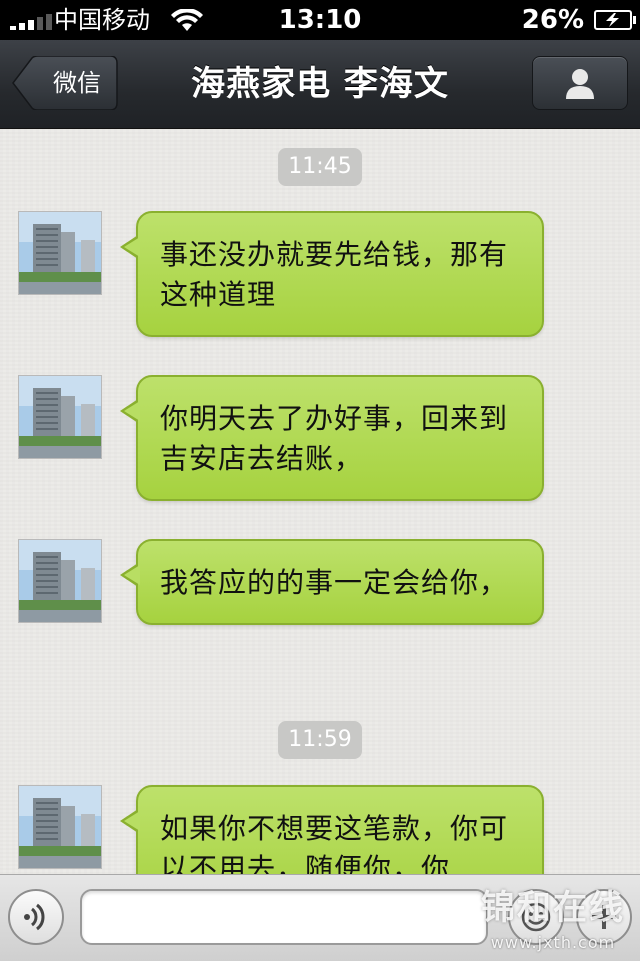 The image size is (640, 961). I want to click on timestamp: 11:45, so click(320, 167).